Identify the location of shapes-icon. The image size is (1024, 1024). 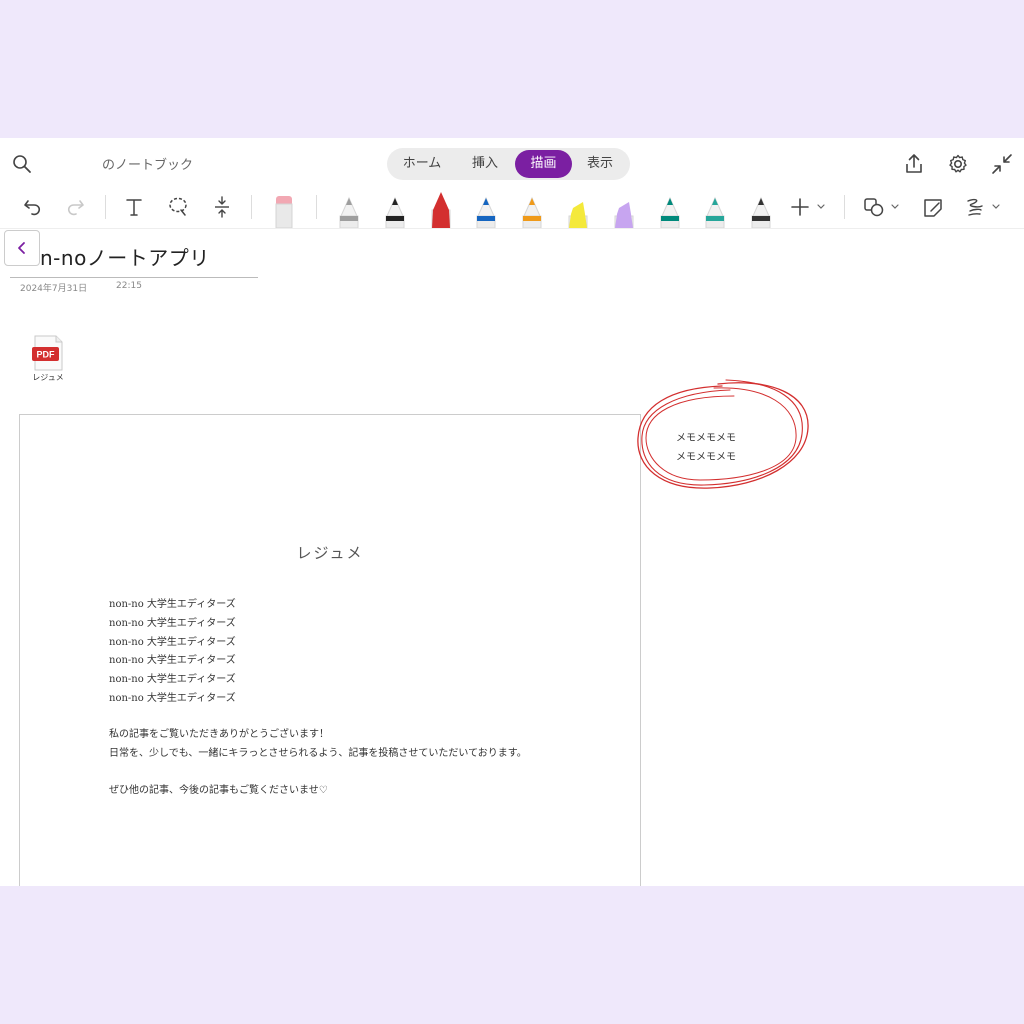
(882, 207).